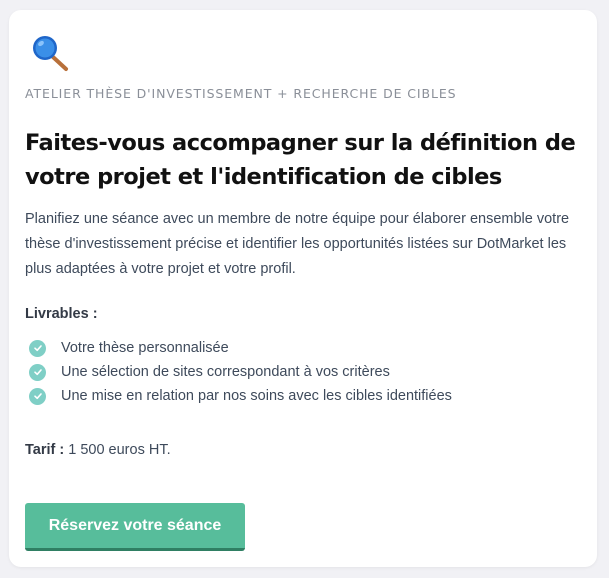 This screenshot has height=578, width=609. Describe the element at coordinates (51, 54) in the screenshot. I see `magnifying-glass-icon` at that location.